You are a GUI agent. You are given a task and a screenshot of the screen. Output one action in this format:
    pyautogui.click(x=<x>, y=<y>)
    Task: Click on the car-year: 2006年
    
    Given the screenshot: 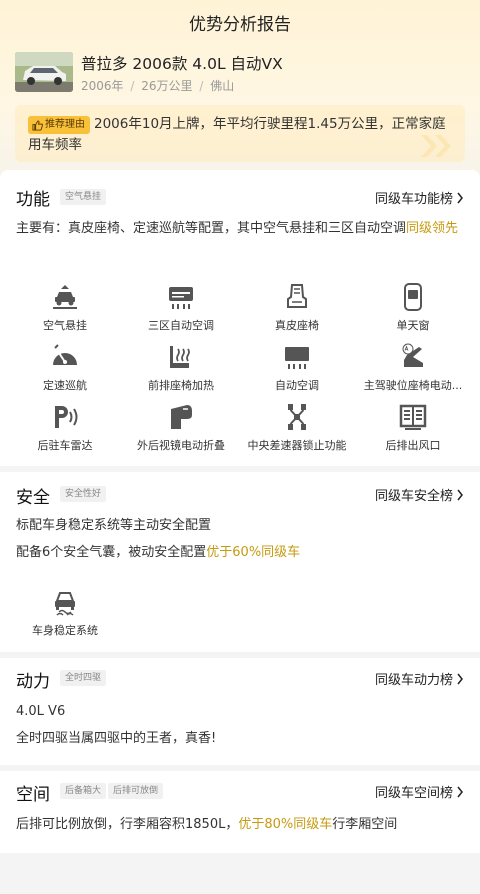 What is the action you would take?
    pyautogui.click(x=102, y=86)
    